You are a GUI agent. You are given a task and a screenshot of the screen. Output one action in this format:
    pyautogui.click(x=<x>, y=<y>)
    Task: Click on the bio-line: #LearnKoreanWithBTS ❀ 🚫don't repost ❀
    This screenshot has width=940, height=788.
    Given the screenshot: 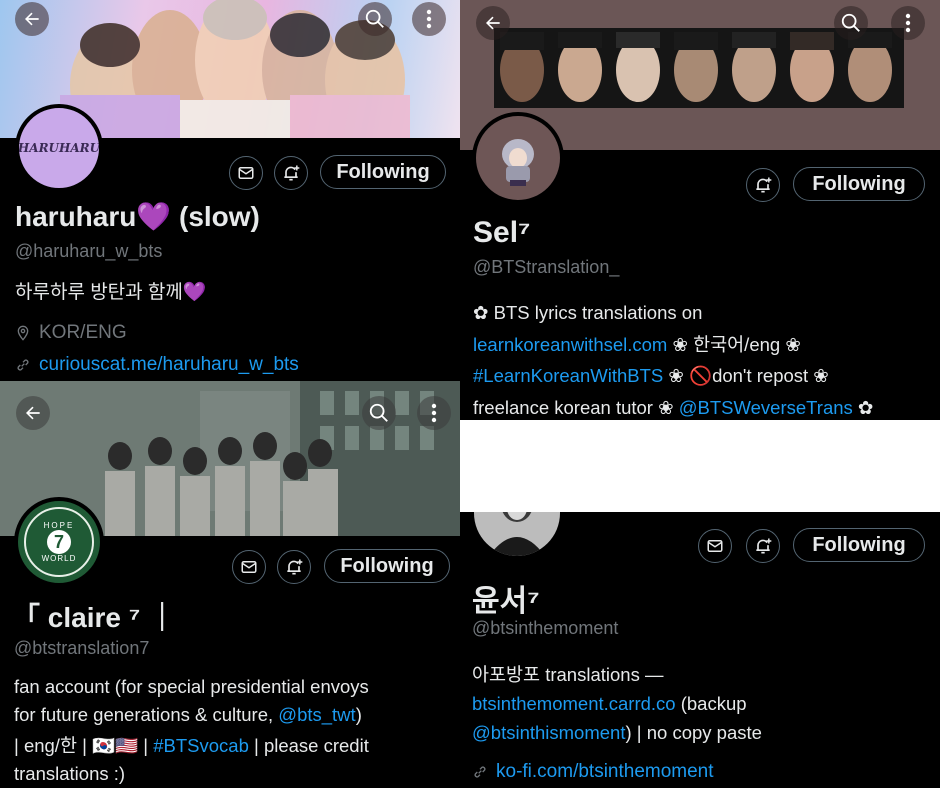 What is the action you would take?
    pyautogui.click(x=705, y=376)
    